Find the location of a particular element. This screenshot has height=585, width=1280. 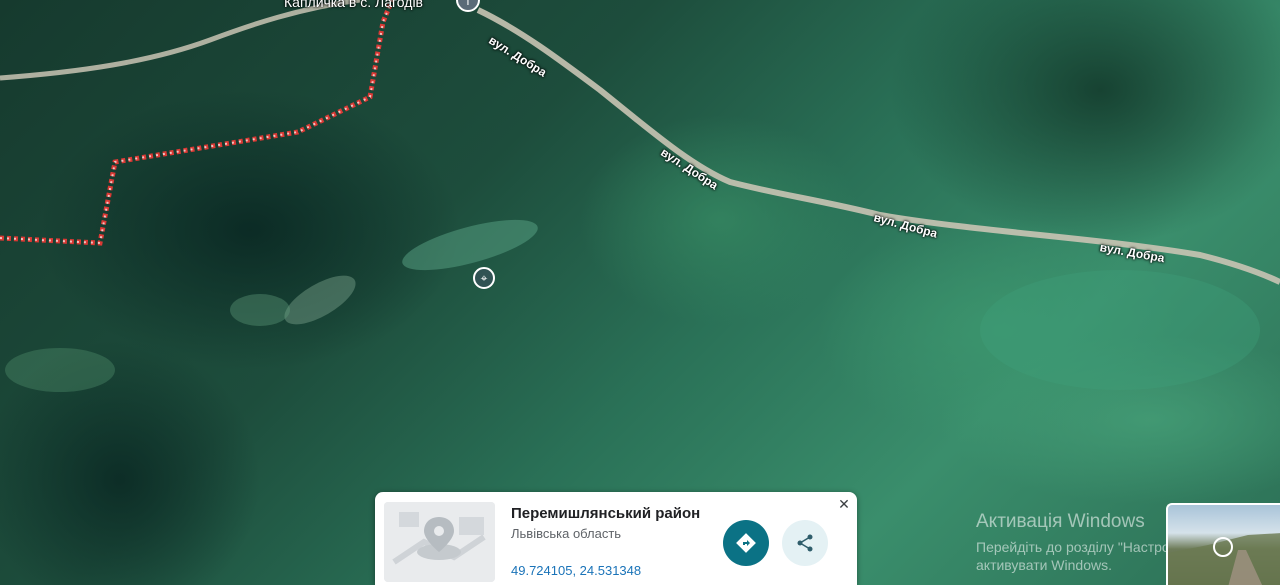

share-button is located at coordinates (805, 543).